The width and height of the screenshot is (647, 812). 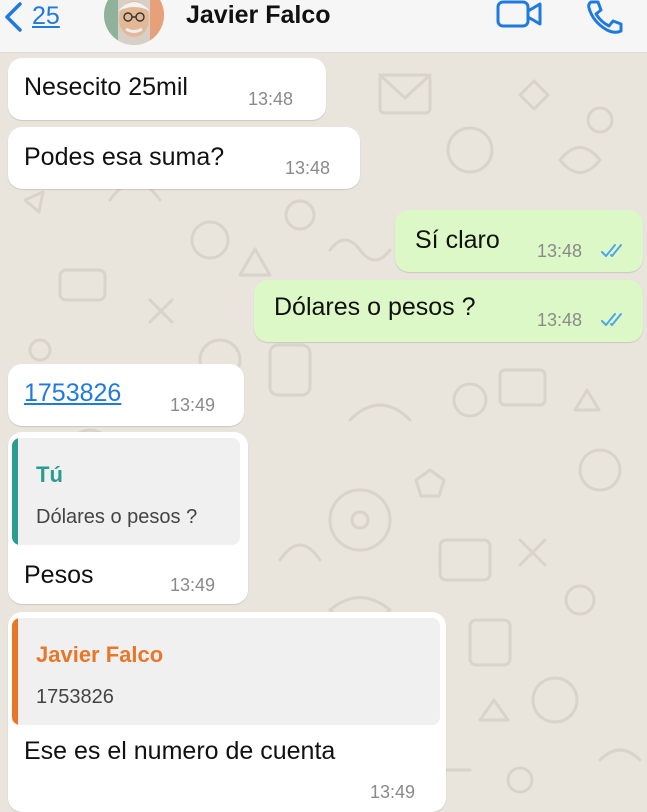 What do you see at coordinates (375, 307) in the screenshot?
I see `message-text: Dólares o pesos ?` at bounding box center [375, 307].